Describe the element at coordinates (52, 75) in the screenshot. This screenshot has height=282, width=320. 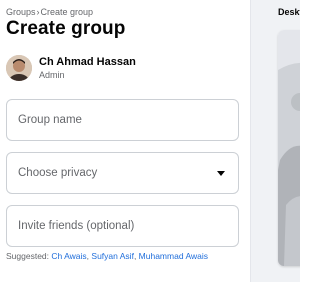
I see `admin-role: Admin` at that location.